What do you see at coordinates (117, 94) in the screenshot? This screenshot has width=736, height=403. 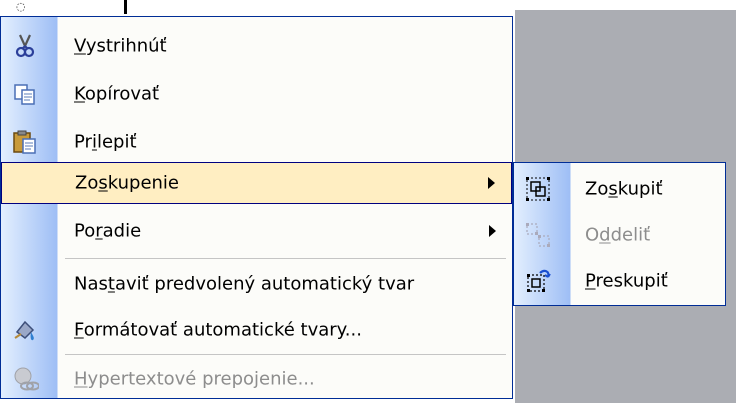 I see `menu-item-label: Kopírovať` at bounding box center [117, 94].